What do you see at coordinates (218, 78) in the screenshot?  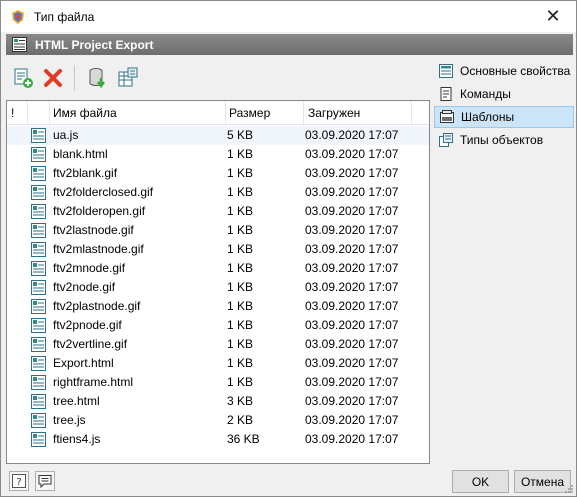 I see `toolbar` at bounding box center [218, 78].